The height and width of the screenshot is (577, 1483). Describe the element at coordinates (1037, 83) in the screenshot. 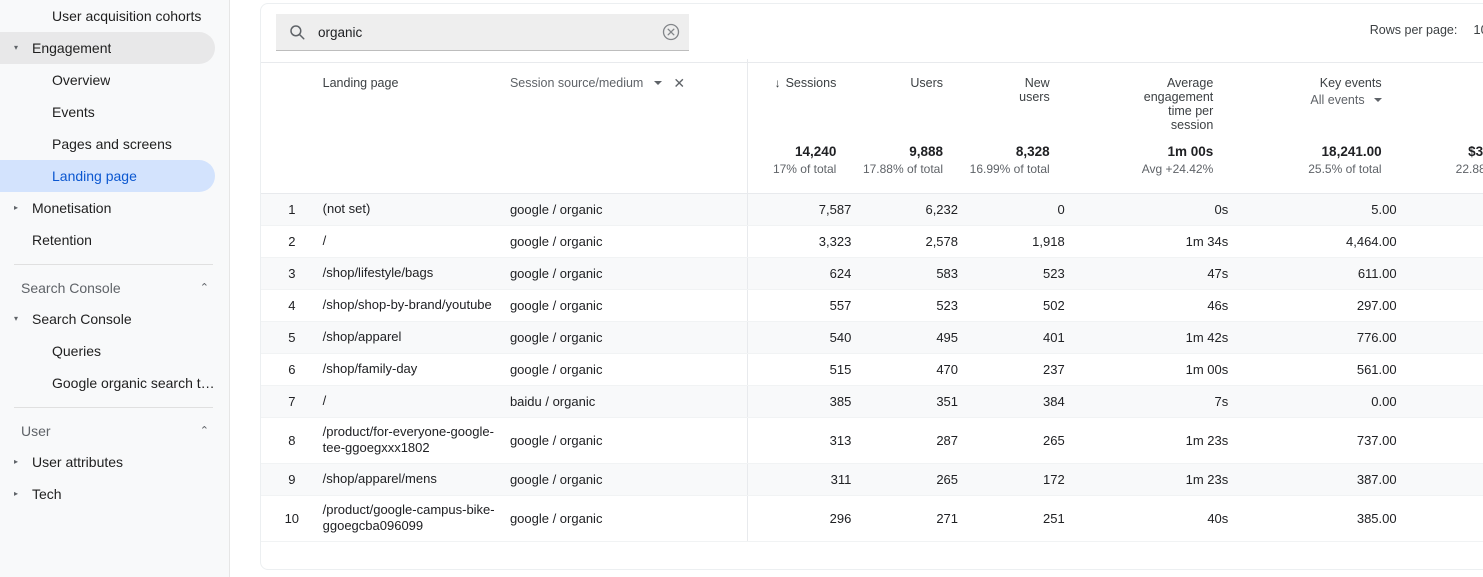

I see `new-users-header-line1: New` at that location.